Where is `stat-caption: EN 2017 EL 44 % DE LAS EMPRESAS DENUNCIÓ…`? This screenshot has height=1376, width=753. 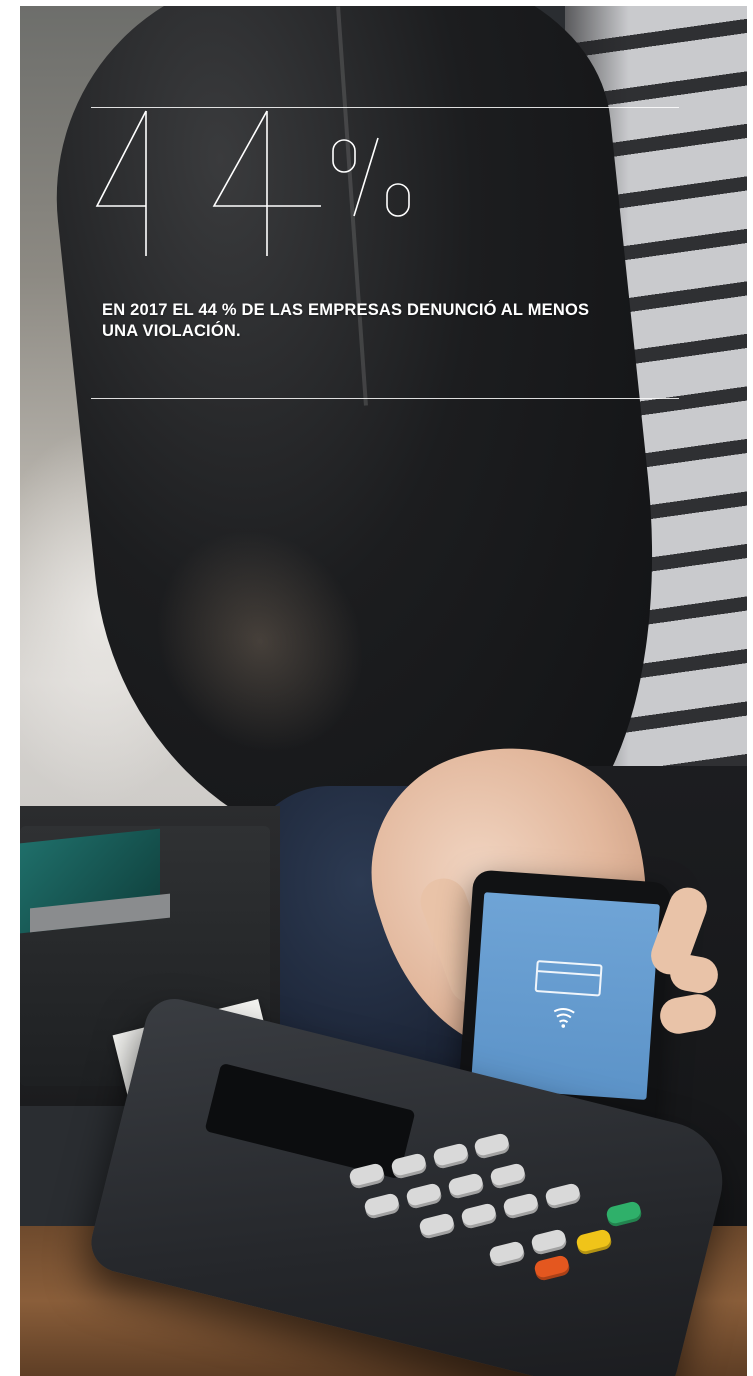
stat-caption: EN 2017 EL 44 % DE LAS EMPRESAS DENUNCIÓ… is located at coordinates (346, 320).